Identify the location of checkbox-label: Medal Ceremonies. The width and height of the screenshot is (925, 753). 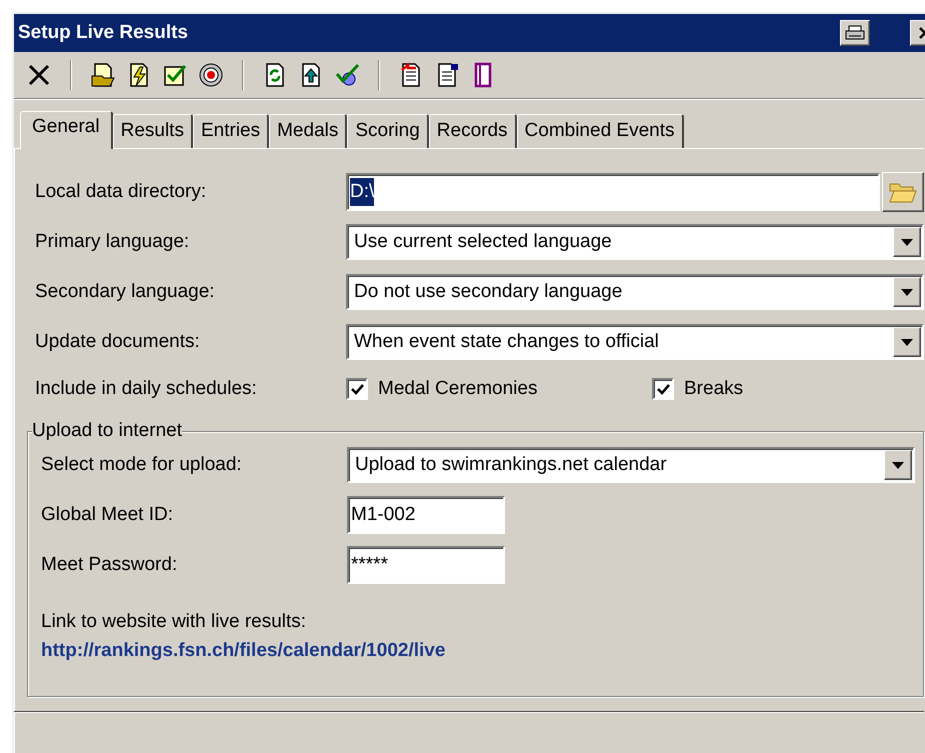
(458, 388).